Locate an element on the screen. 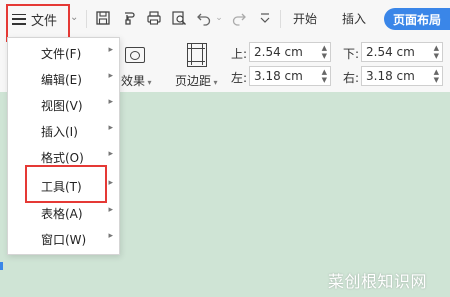  menu-item-label: 编辑(E) is located at coordinates (61, 80).